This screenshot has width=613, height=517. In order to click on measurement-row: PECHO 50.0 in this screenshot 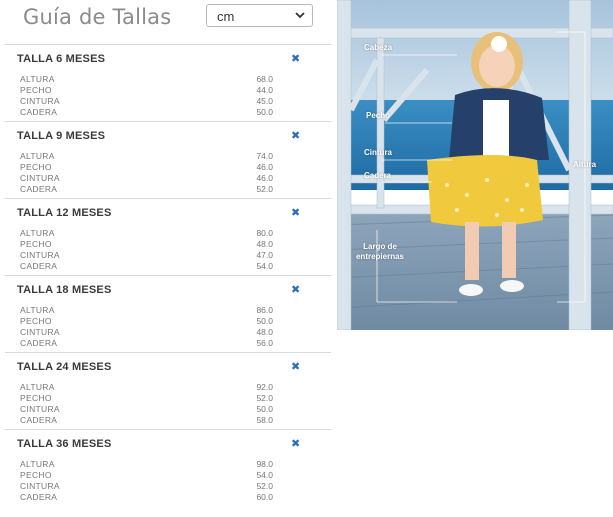, I will do `click(150, 321)`.